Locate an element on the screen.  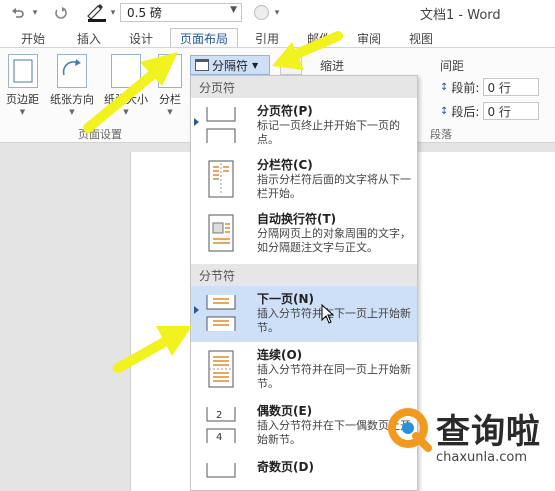
menu-item-title: 下一页(N) is located at coordinates (286, 299).